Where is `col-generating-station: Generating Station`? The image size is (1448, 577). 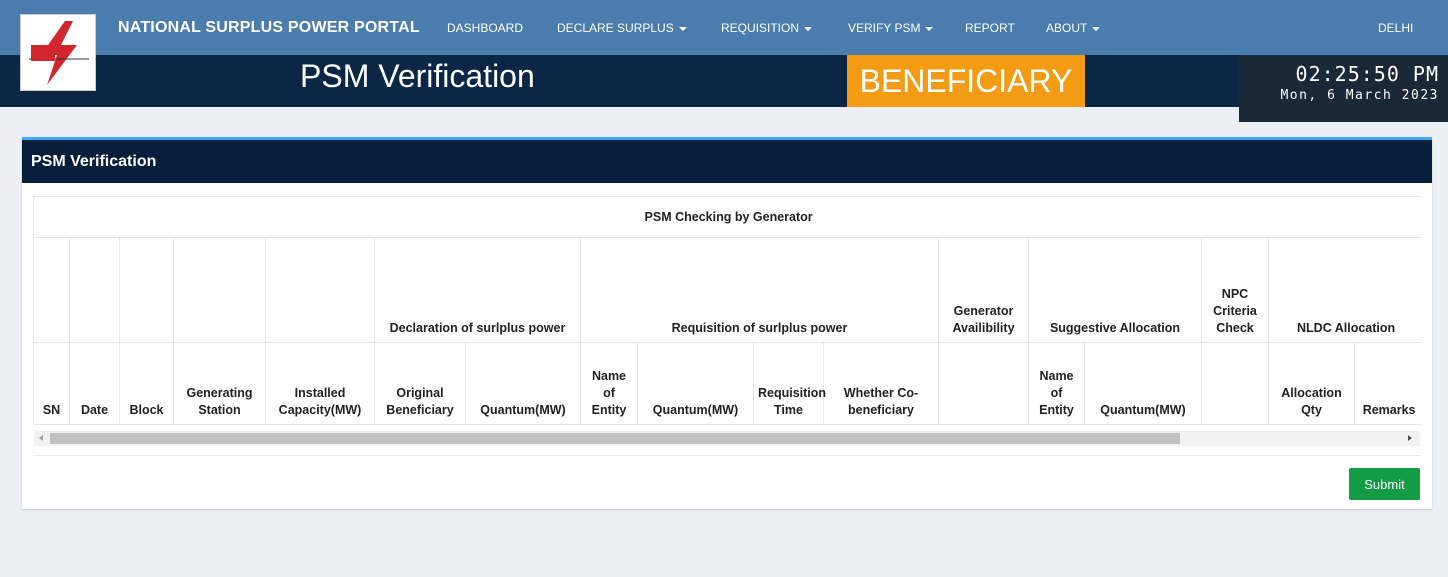 col-generating-station: Generating Station is located at coordinates (219, 383).